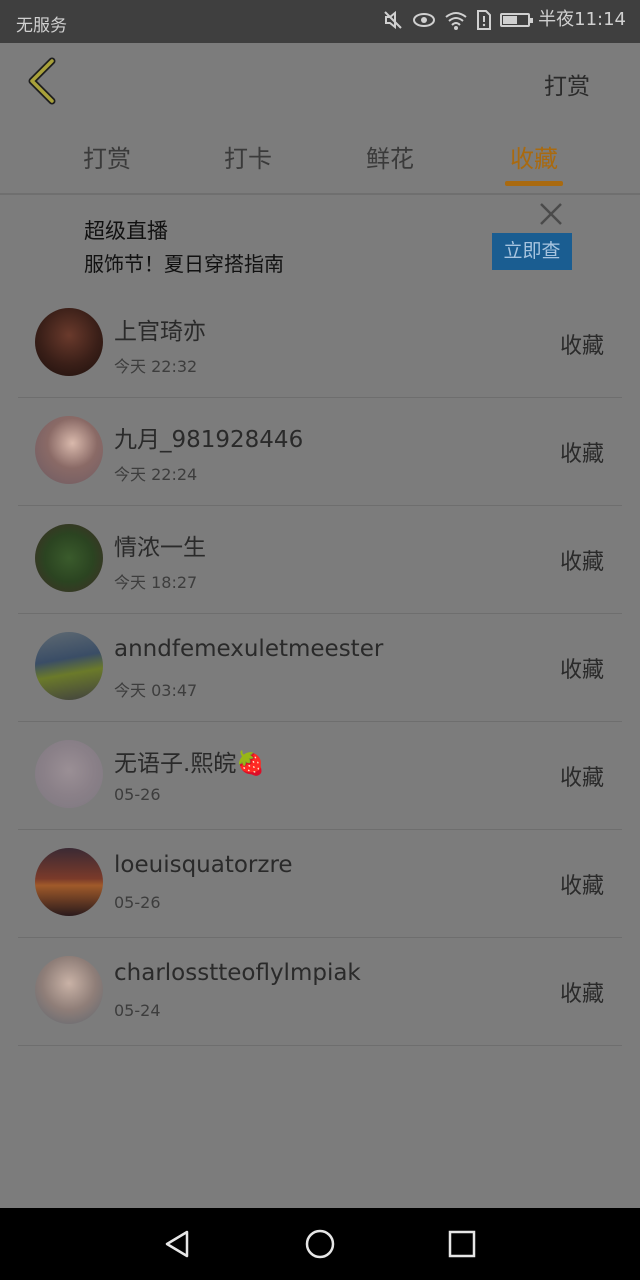 The image size is (640, 1280). I want to click on home-icon, so click(320, 1244).